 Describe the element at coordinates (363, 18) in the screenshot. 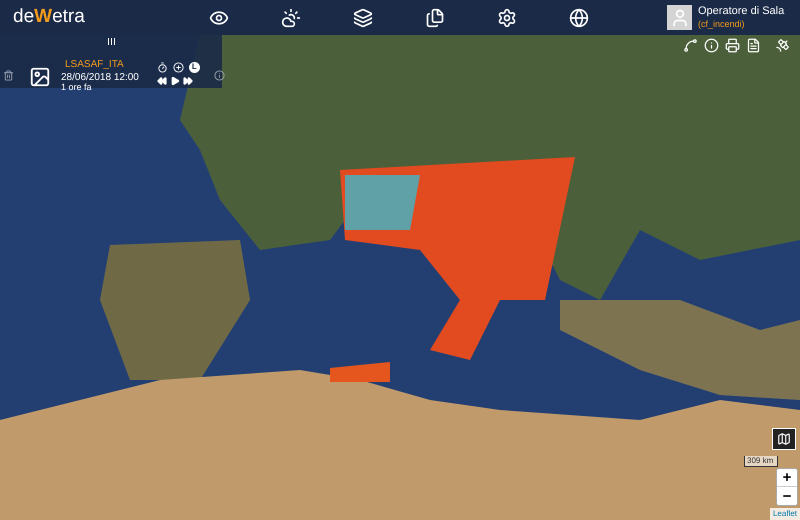

I see `layers-icon` at that location.